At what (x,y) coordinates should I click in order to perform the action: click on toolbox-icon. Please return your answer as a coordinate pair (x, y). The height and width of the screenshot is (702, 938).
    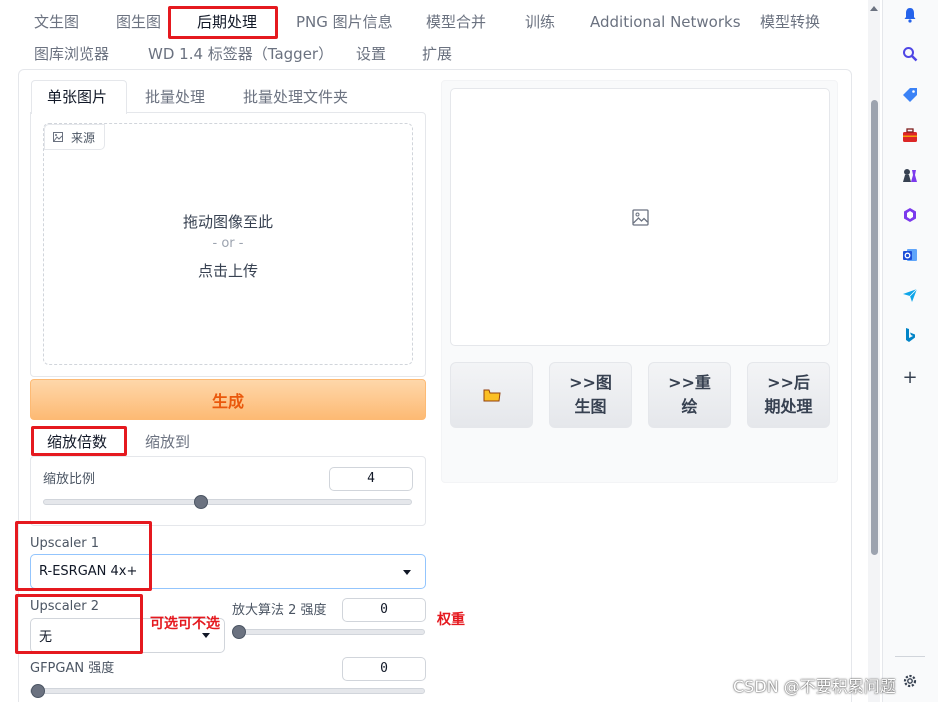
    Looking at the image, I should click on (910, 135).